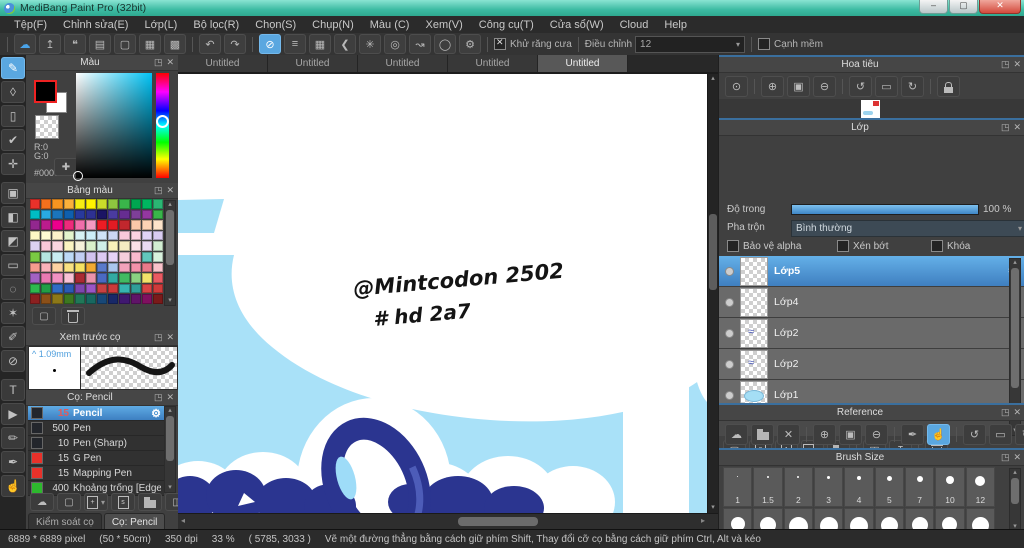 The image size is (1024, 548). What do you see at coordinates (156, 413) in the screenshot?
I see `gear-icon: ⚙` at bounding box center [156, 413].